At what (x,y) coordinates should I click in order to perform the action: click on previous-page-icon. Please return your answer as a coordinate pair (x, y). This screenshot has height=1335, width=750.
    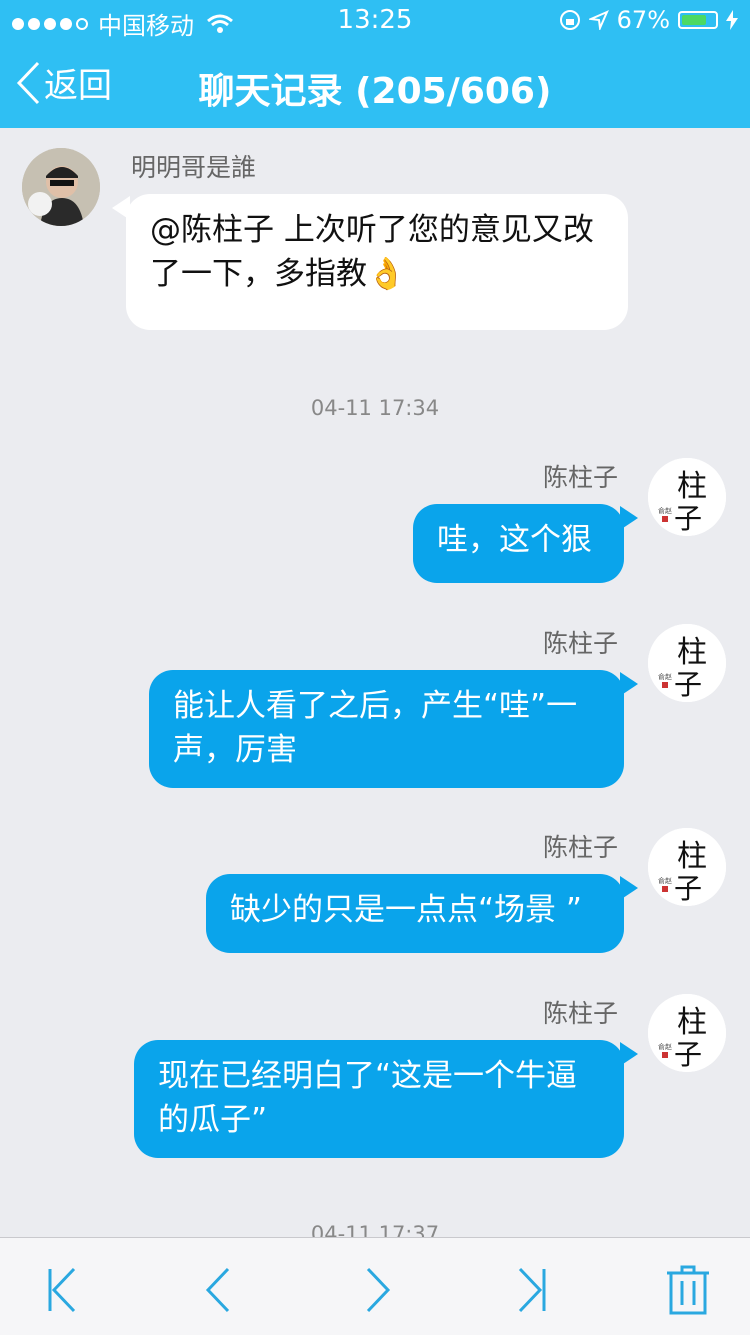
    Looking at the image, I should click on (217, 1290).